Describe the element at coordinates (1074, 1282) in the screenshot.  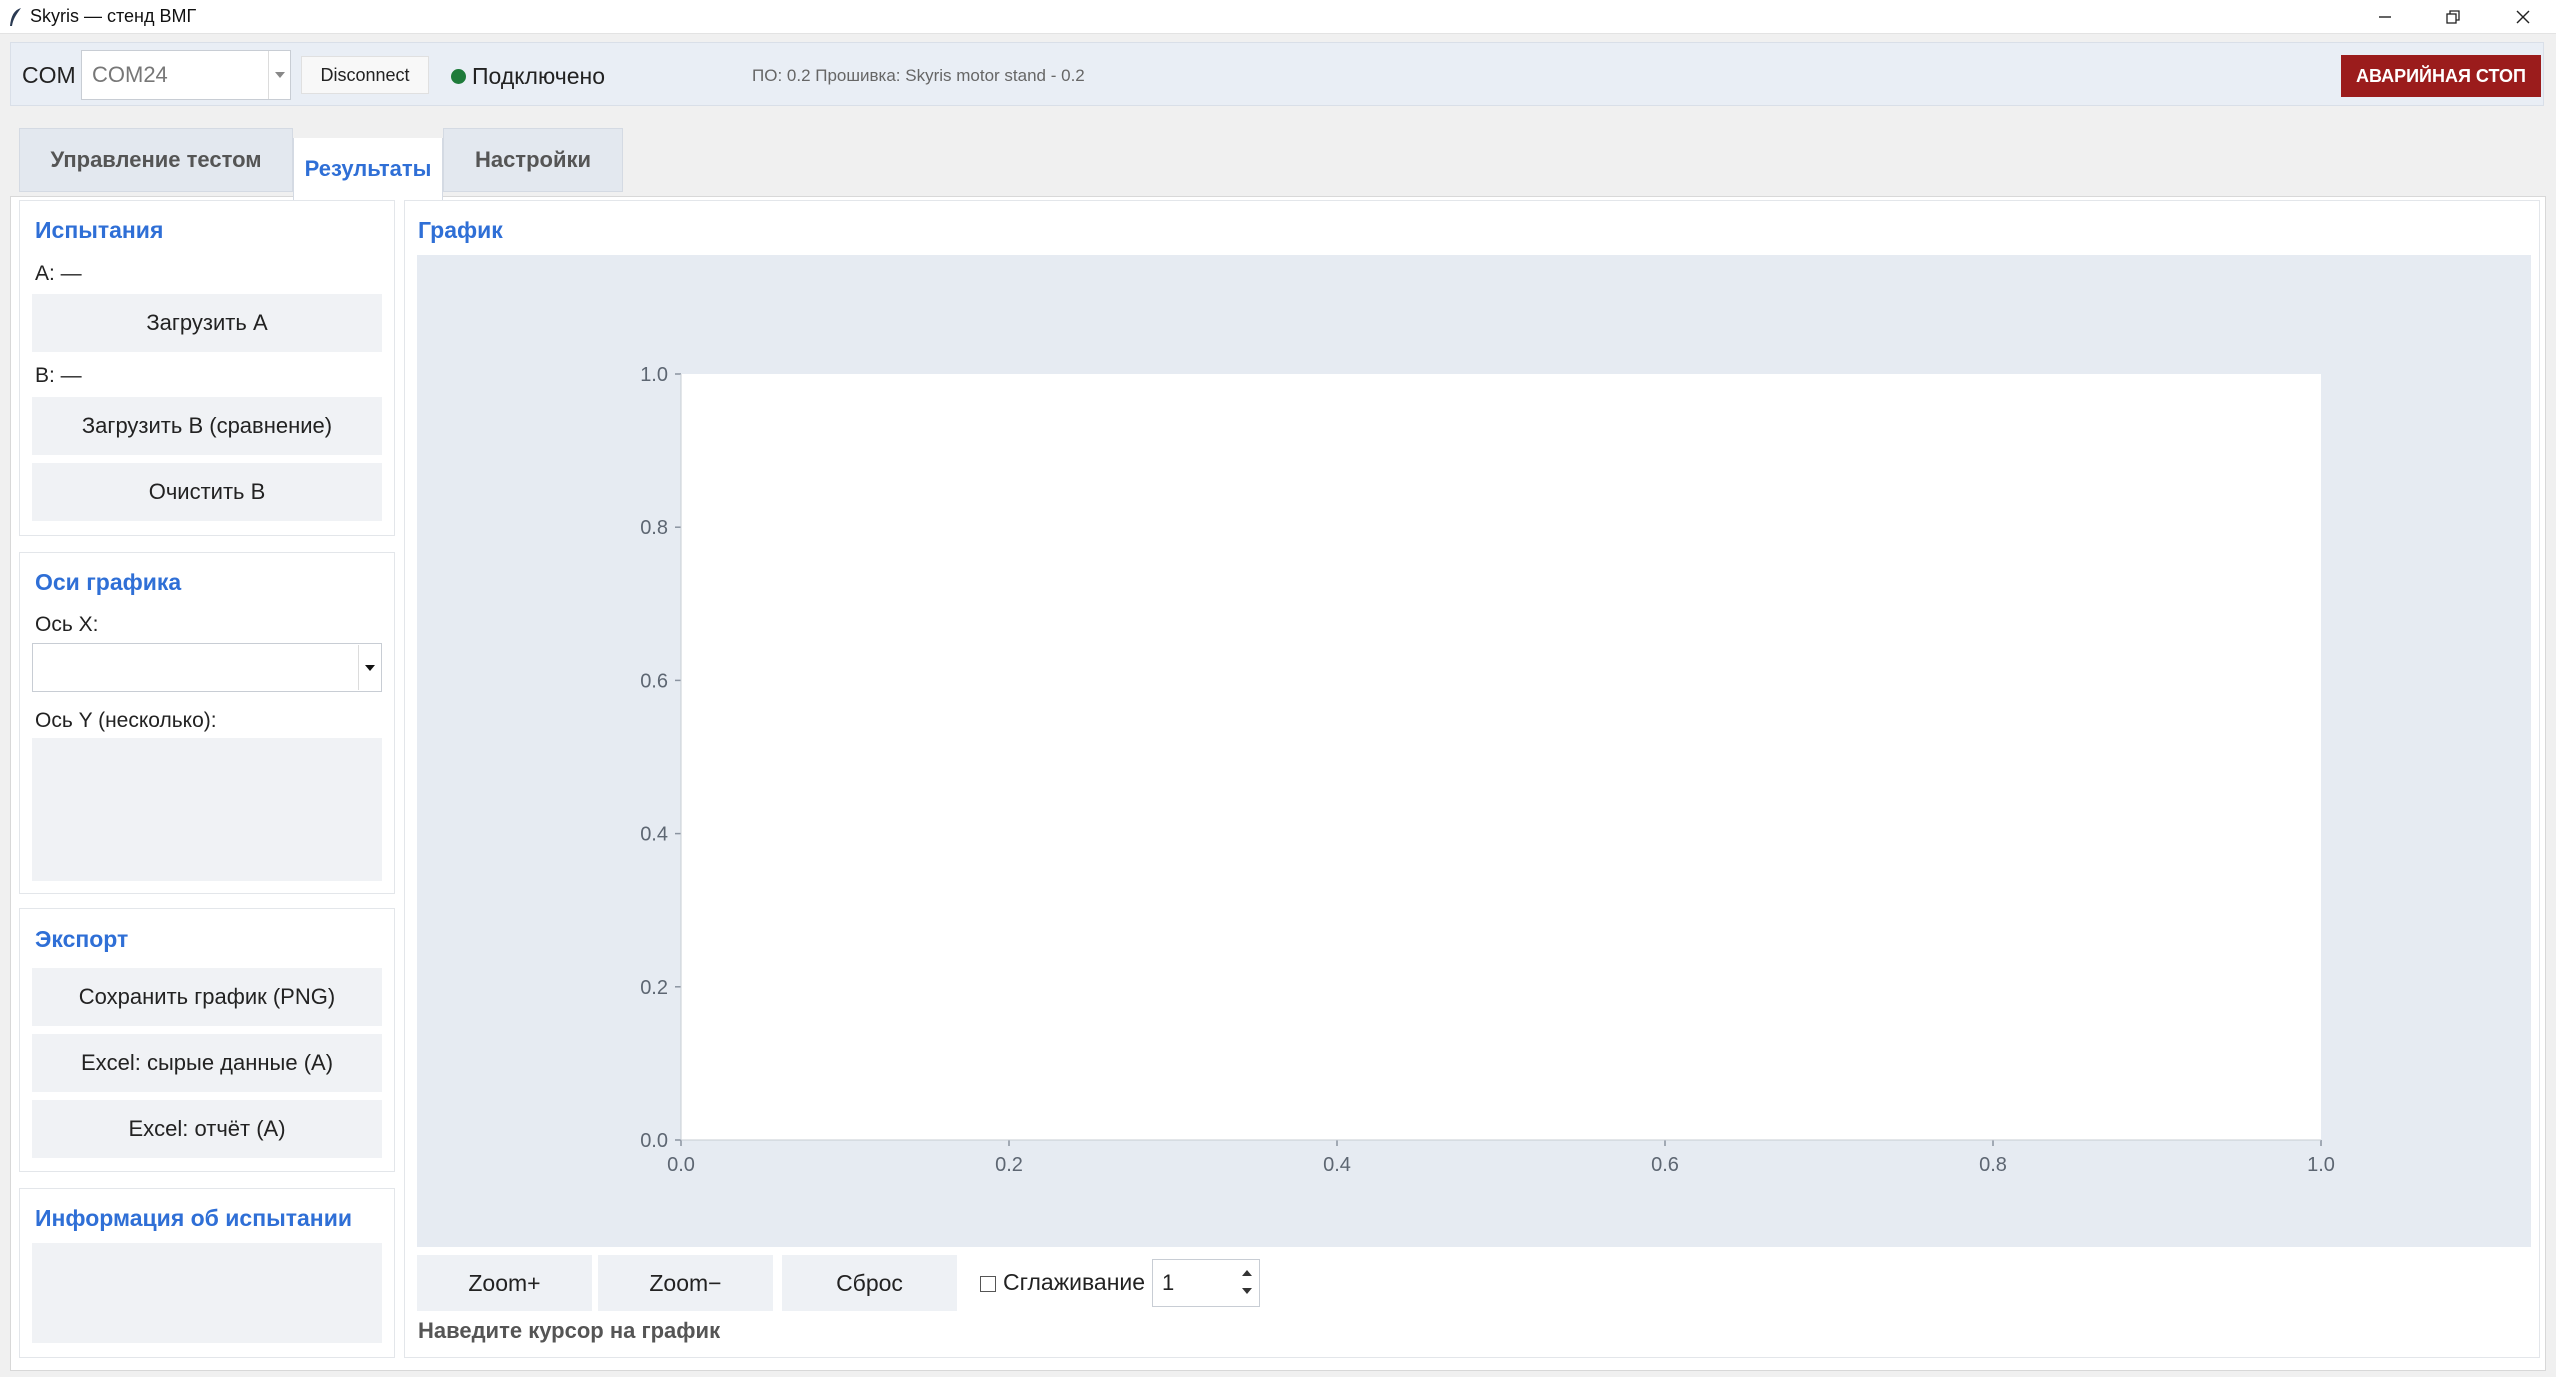
I see `smoothing-label: Сглаживание` at that location.